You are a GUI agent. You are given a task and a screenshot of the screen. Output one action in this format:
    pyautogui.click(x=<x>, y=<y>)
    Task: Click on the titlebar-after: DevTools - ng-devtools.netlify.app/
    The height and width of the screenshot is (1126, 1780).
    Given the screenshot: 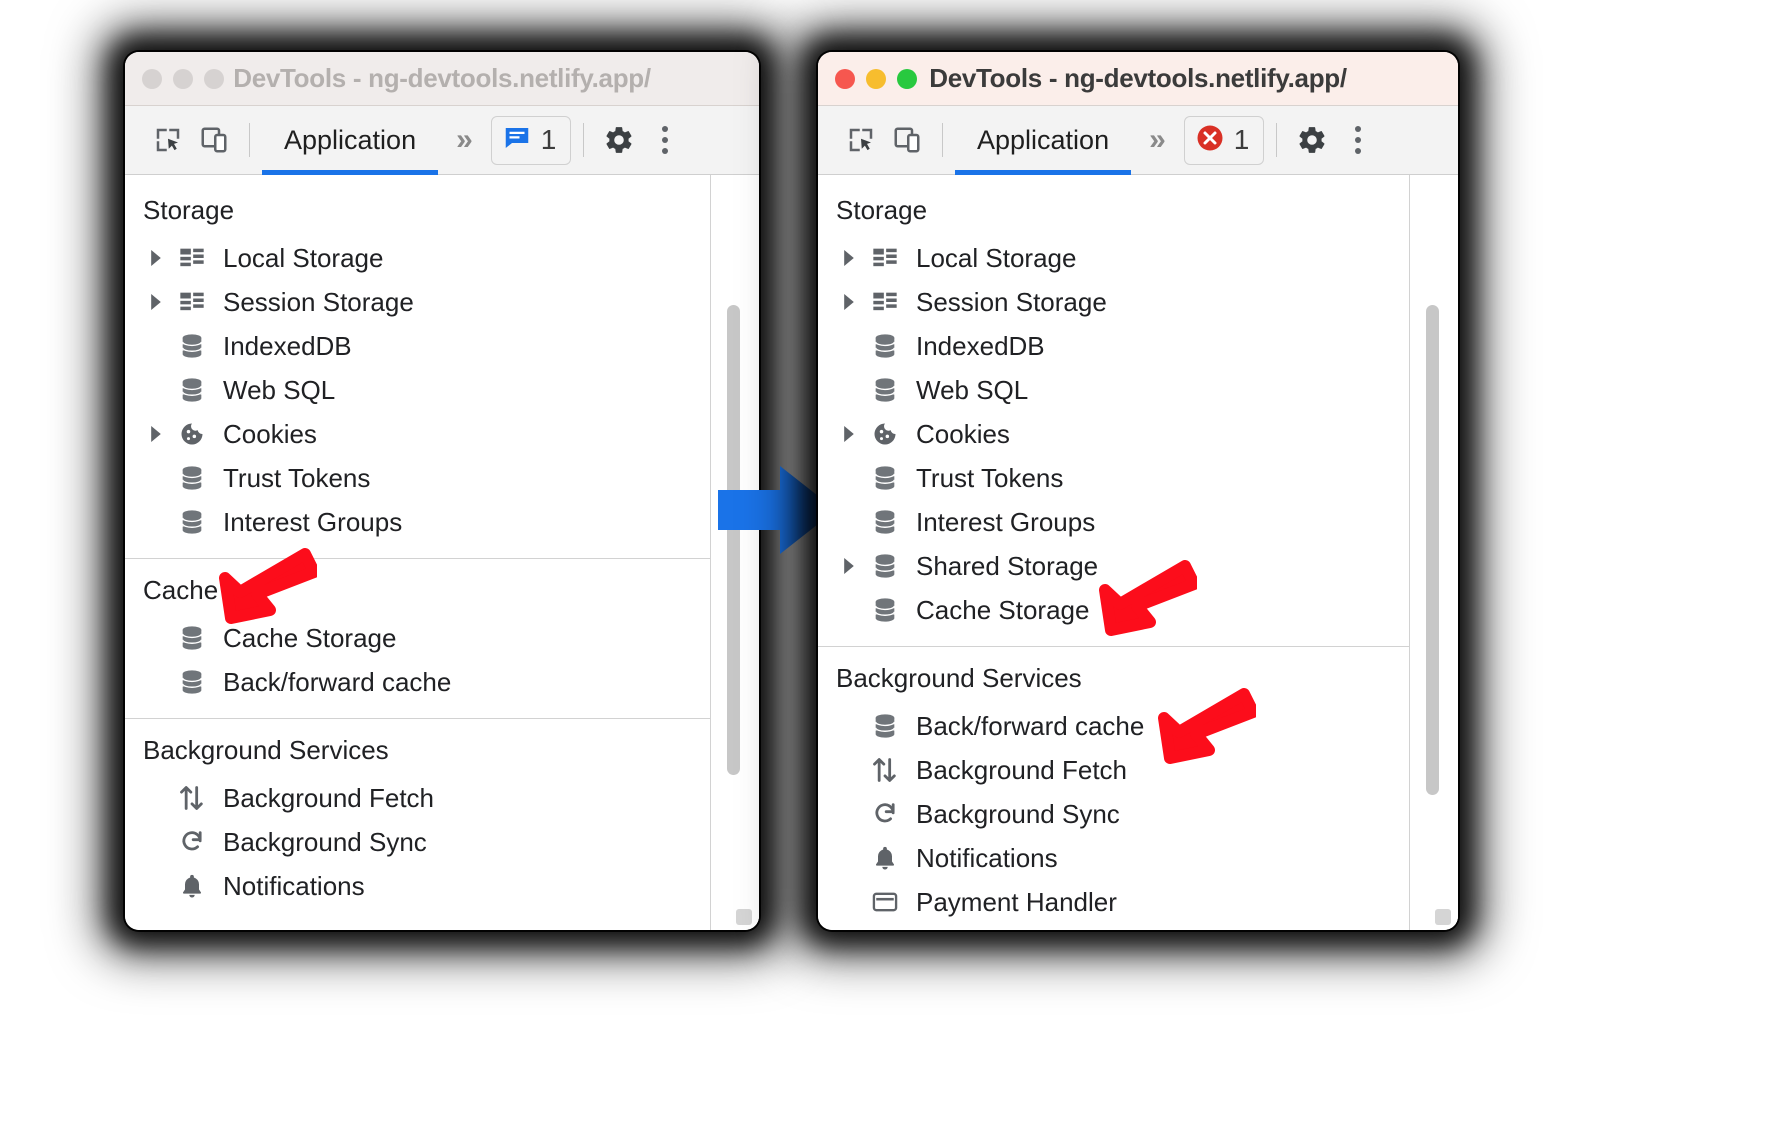 What is the action you would take?
    pyautogui.click(x=1138, y=79)
    